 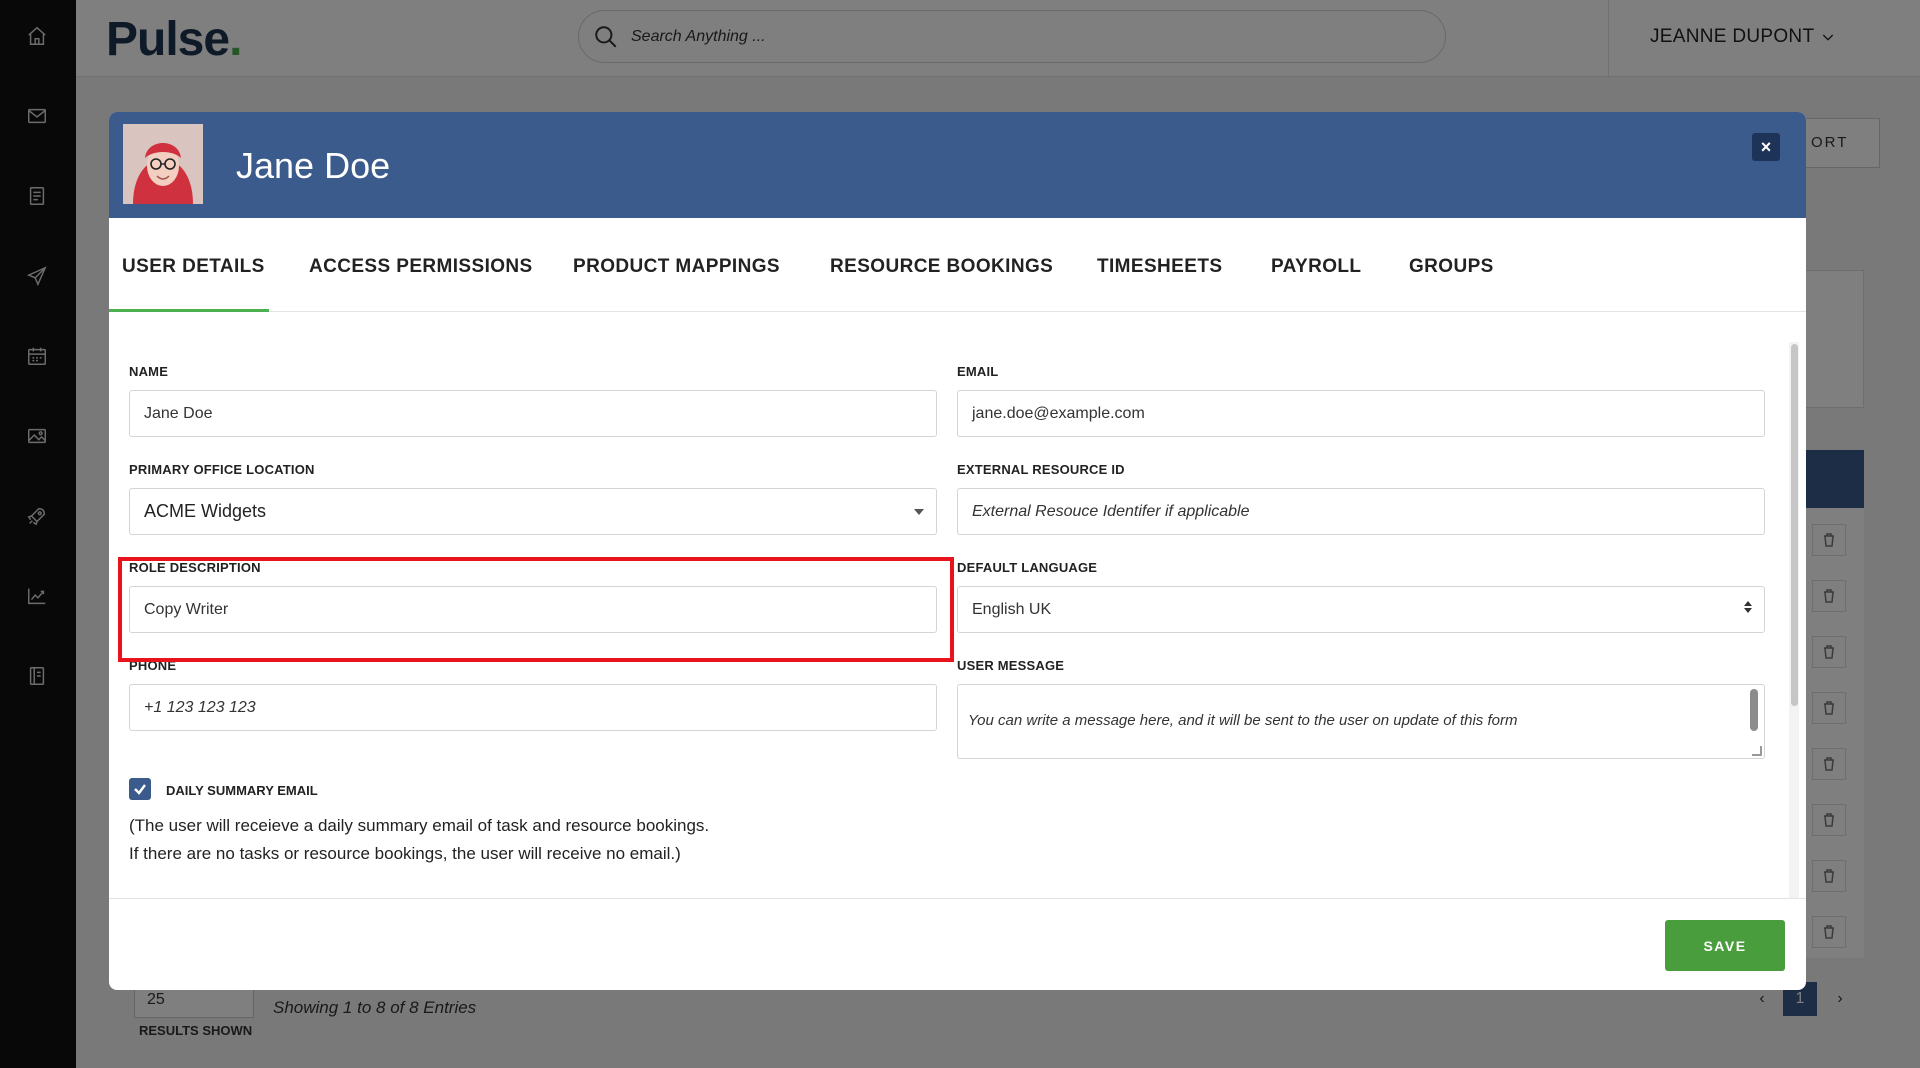 I want to click on close-button: ×, so click(x=1766, y=147).